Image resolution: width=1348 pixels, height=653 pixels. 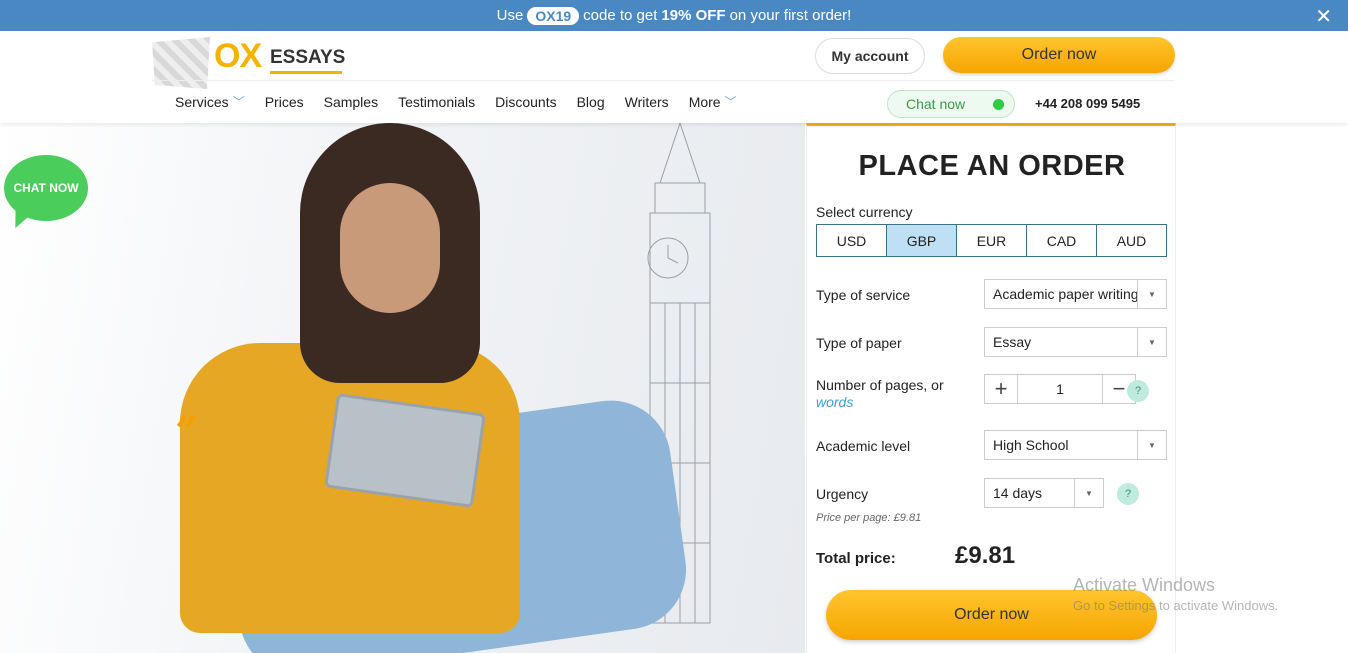 I want to click on logo-essays: ESSAYS, so click(x=308, y=57).